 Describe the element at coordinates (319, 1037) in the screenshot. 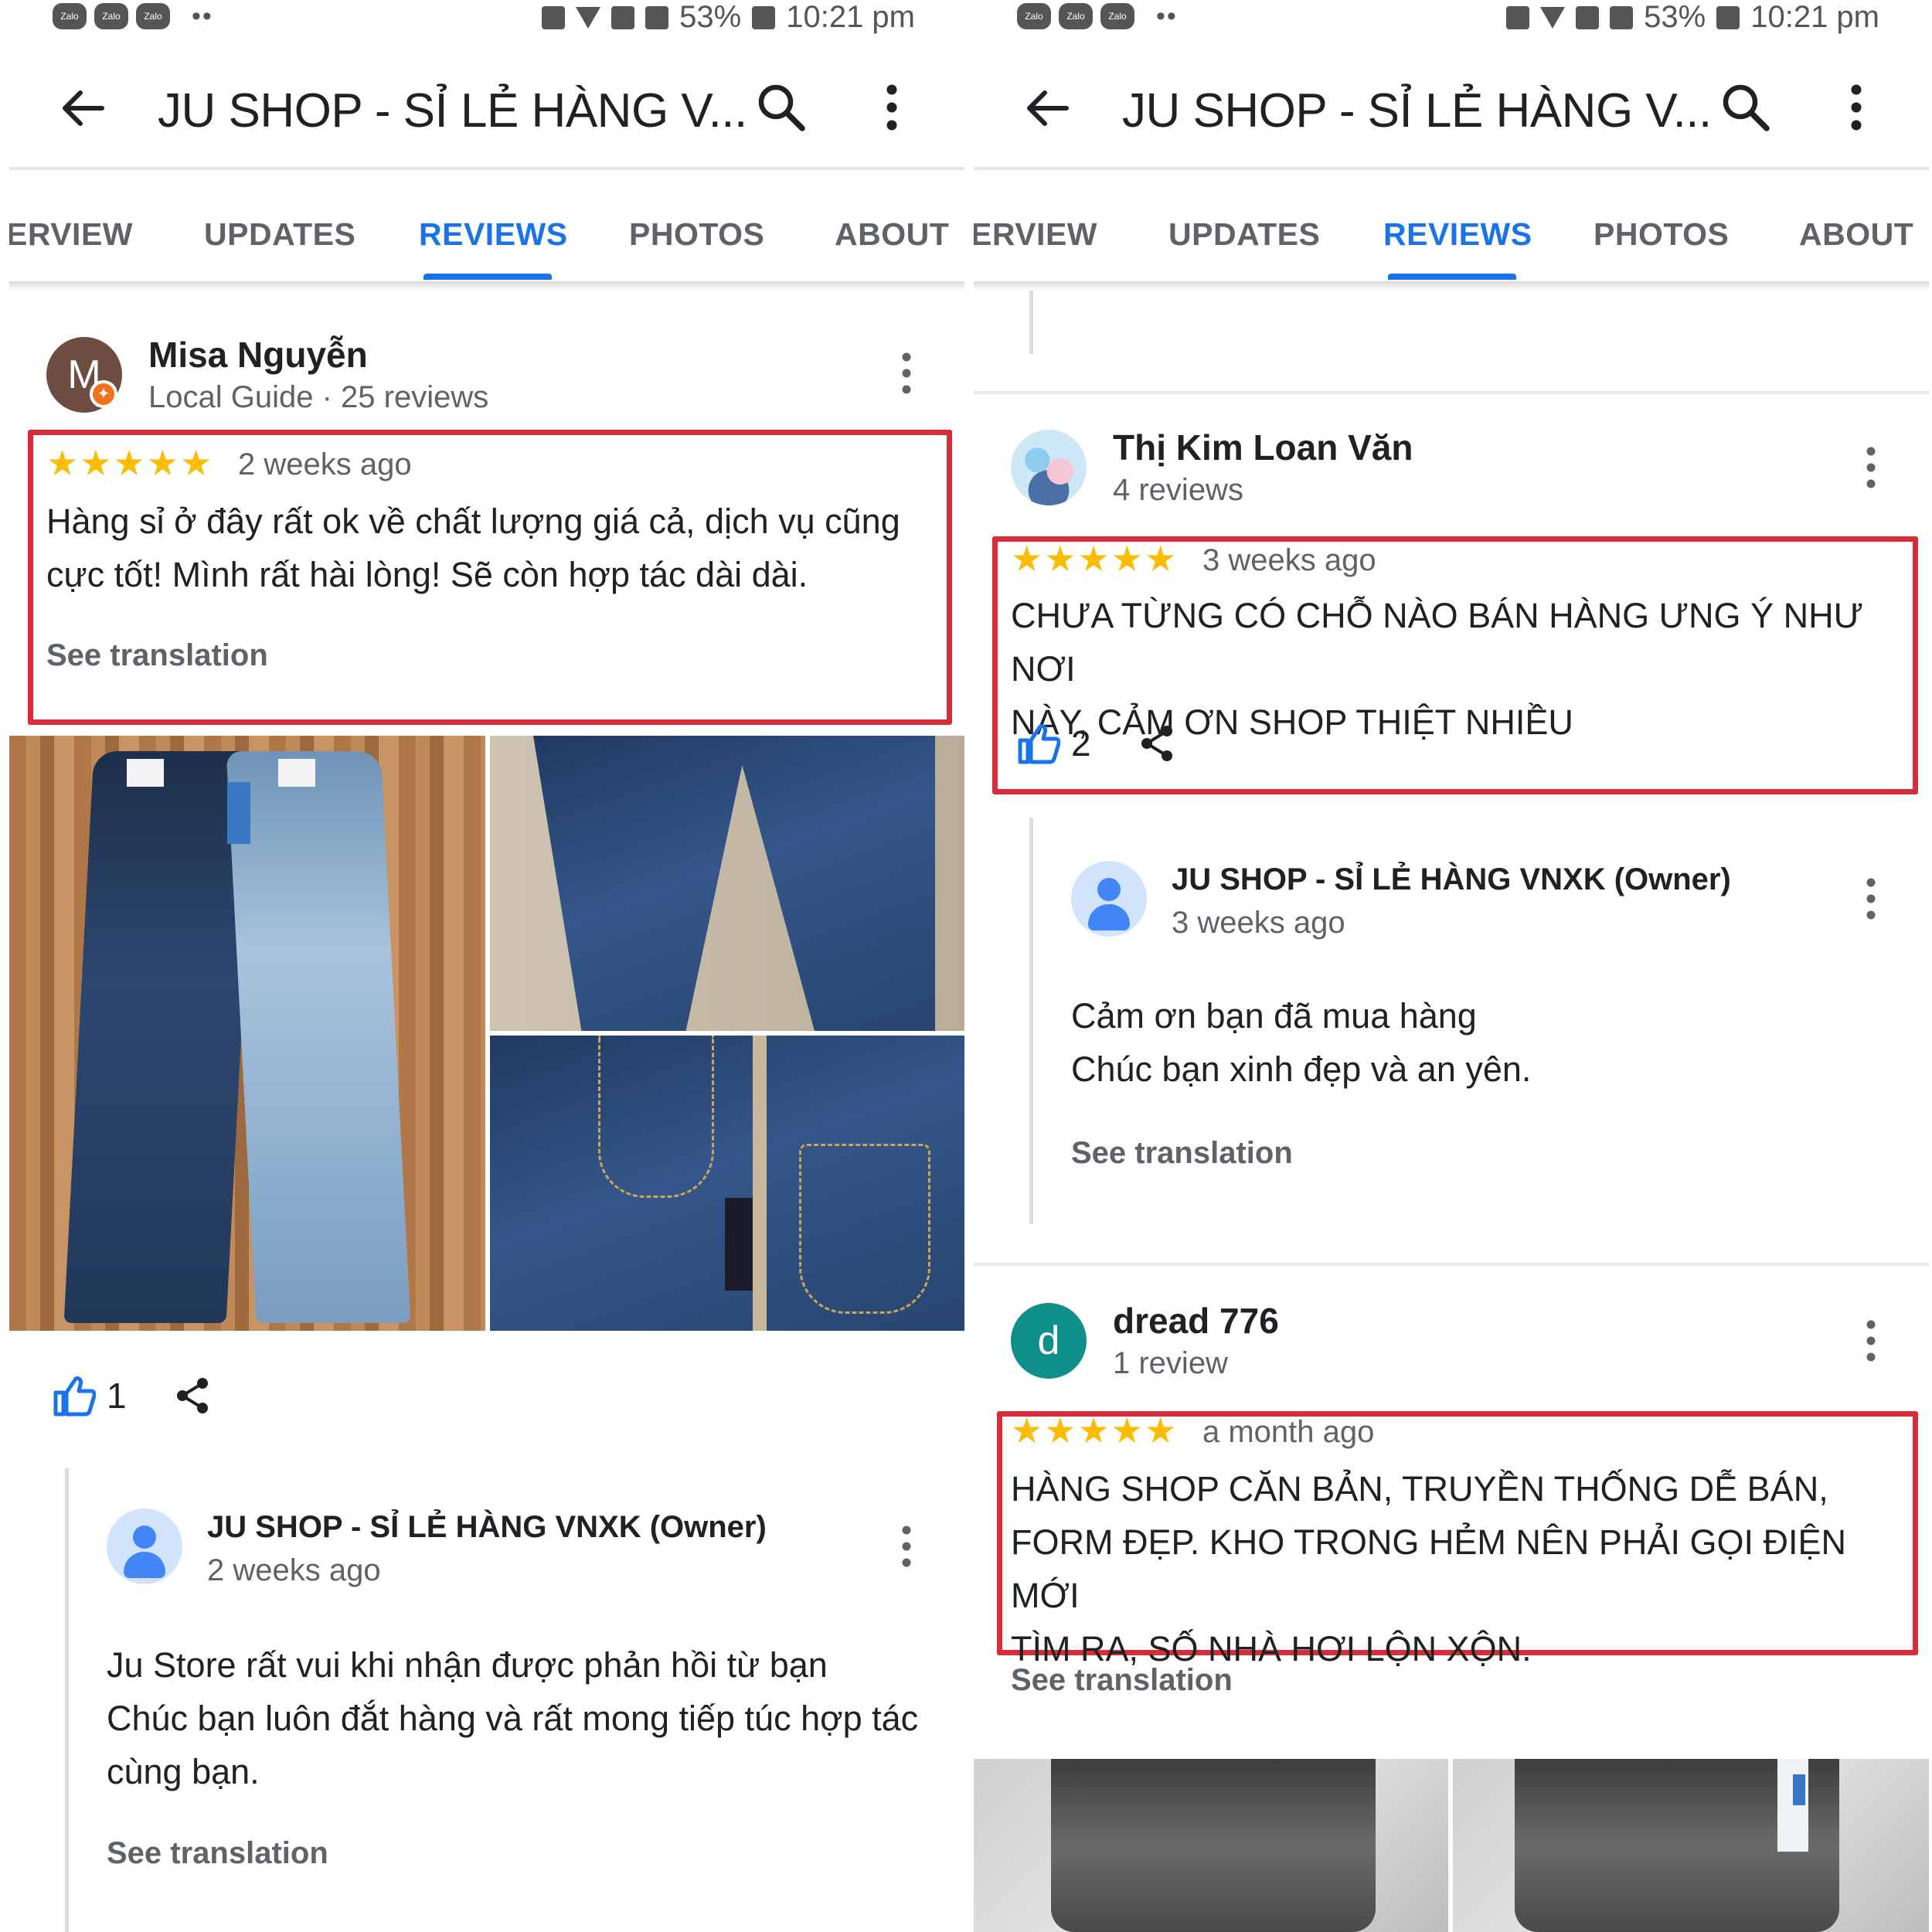

I see `light-jeans` at that location.